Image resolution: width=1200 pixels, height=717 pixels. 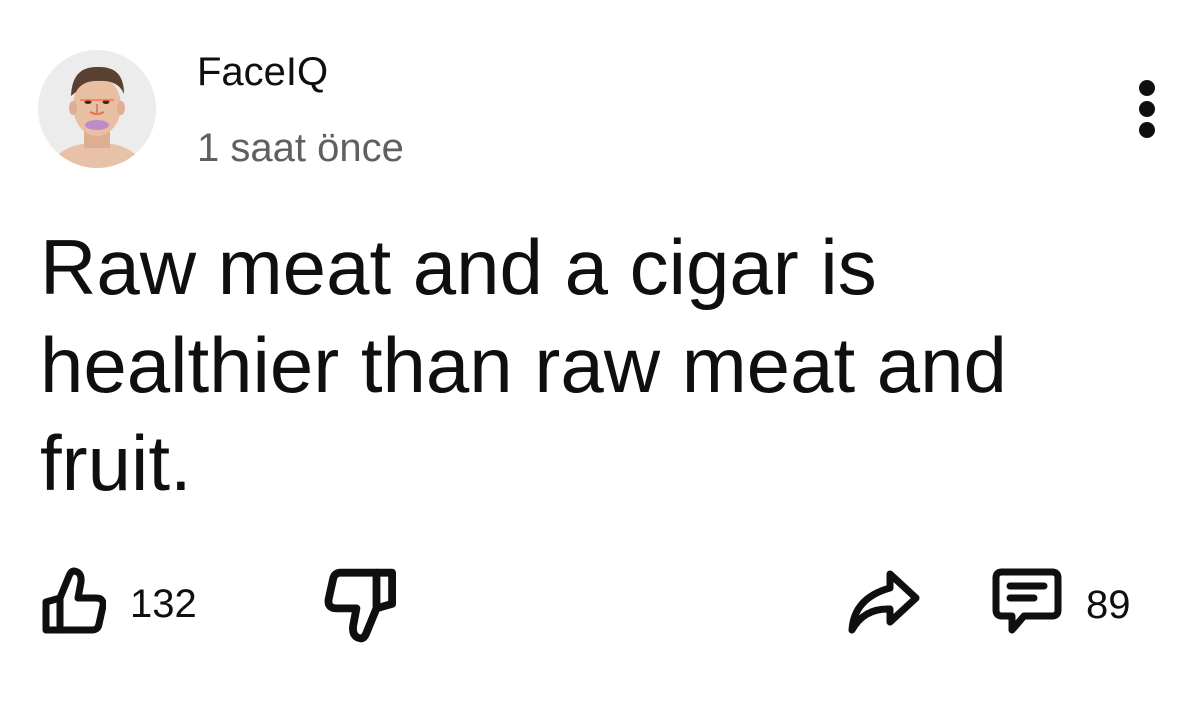 I want to click on thumbs-down-icon, so click(x=362, y=607).